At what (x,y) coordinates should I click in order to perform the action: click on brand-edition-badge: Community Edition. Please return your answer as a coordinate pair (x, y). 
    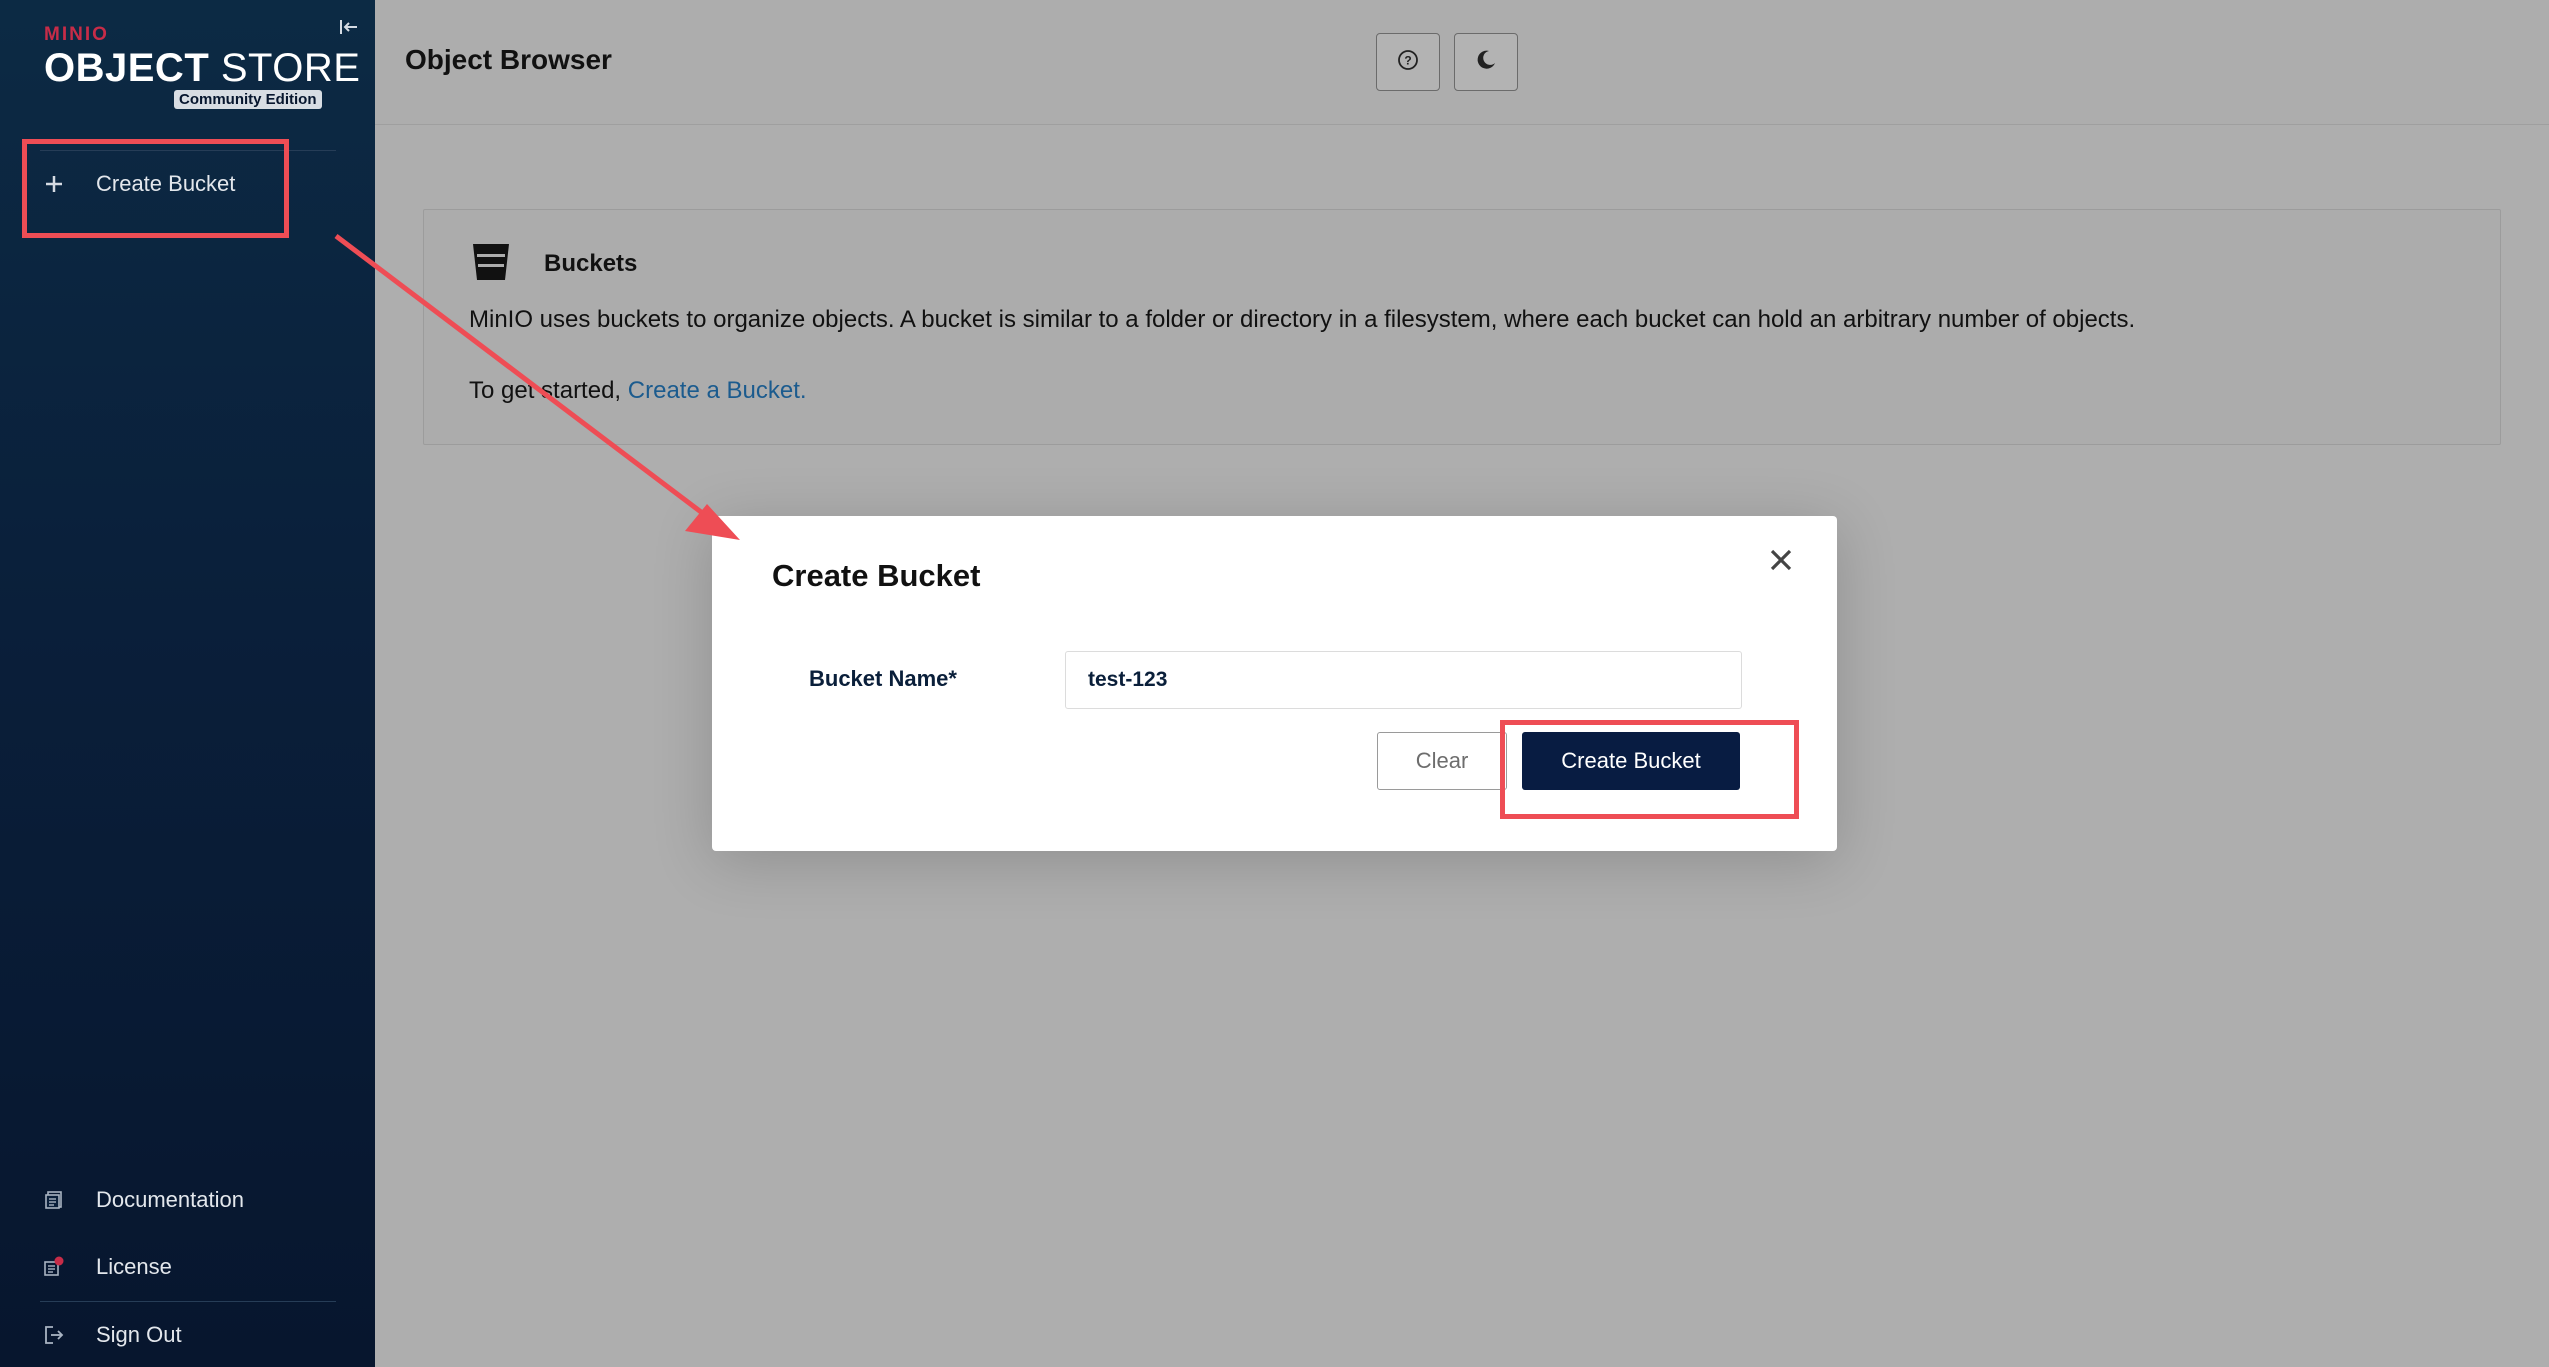
    Looking at the image, I should click on (248, 99).